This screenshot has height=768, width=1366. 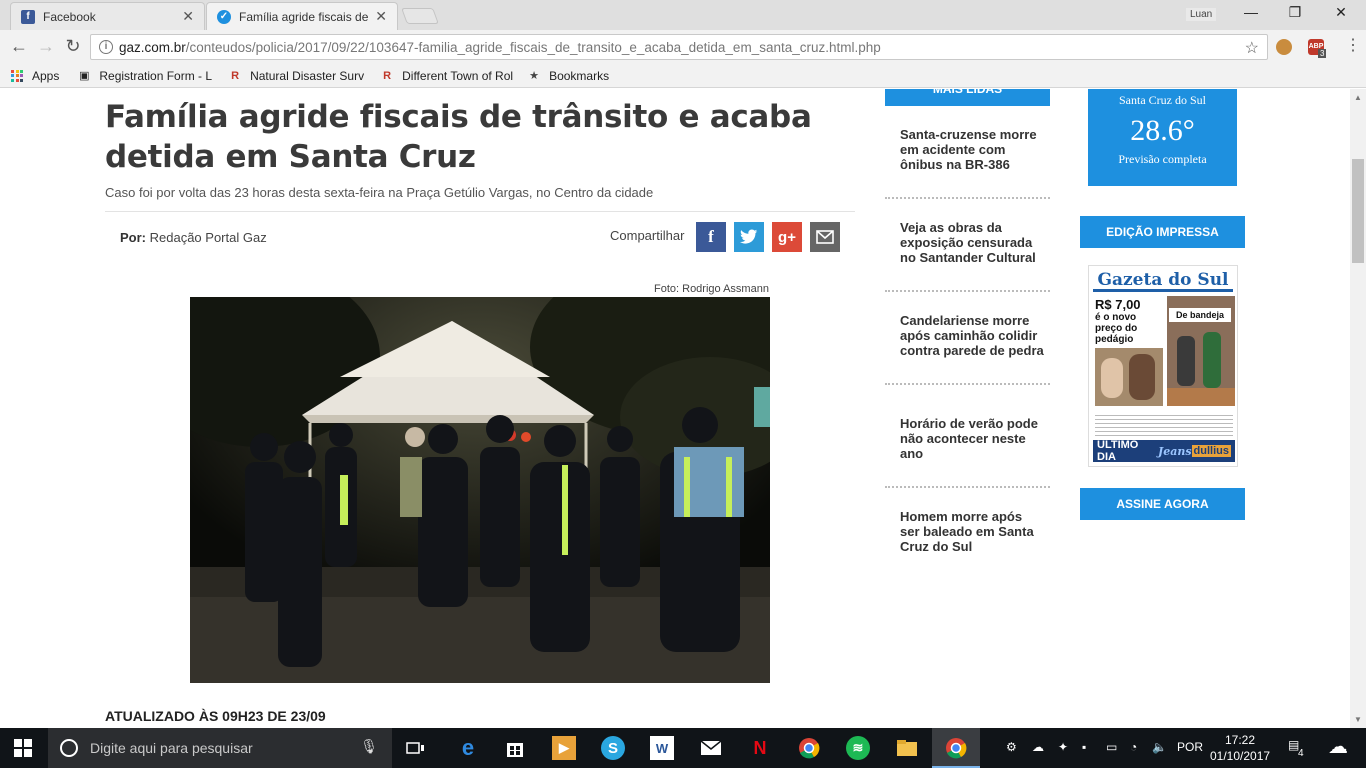 What do you see at coordinates (296, 76) in the screenshot?
I see `bookmark-natural-disaster: R Natural Disaster Surv` at bounding box center [296, 76].